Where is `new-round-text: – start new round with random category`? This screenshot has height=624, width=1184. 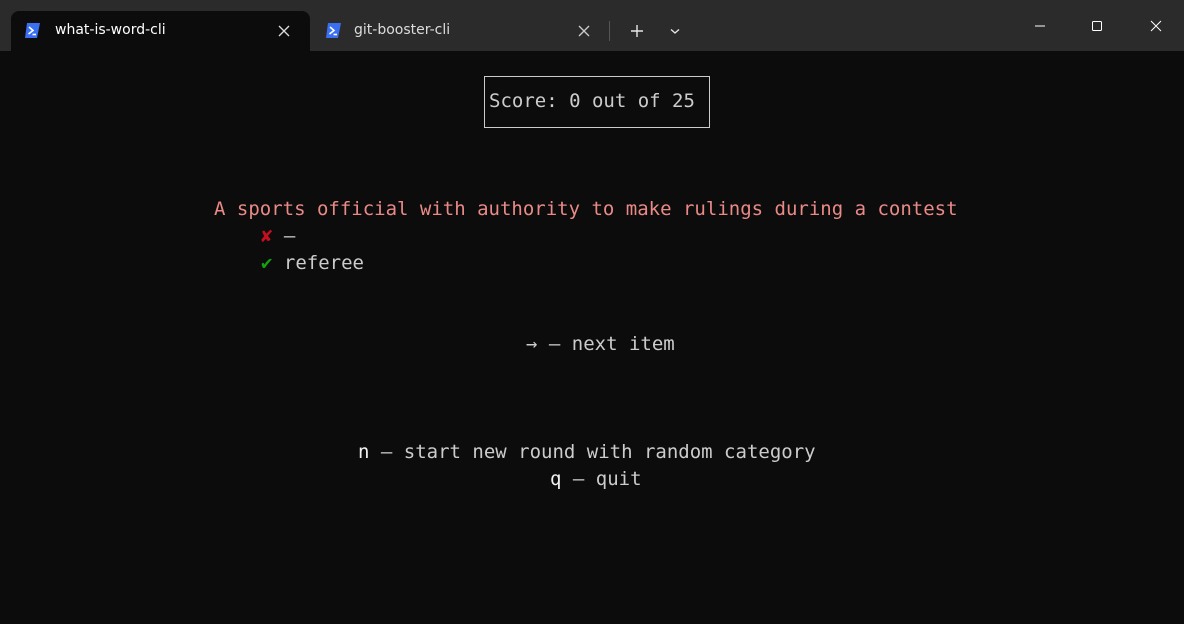 new-round-text: – start new round with random category is located at coordinates (592, 452).